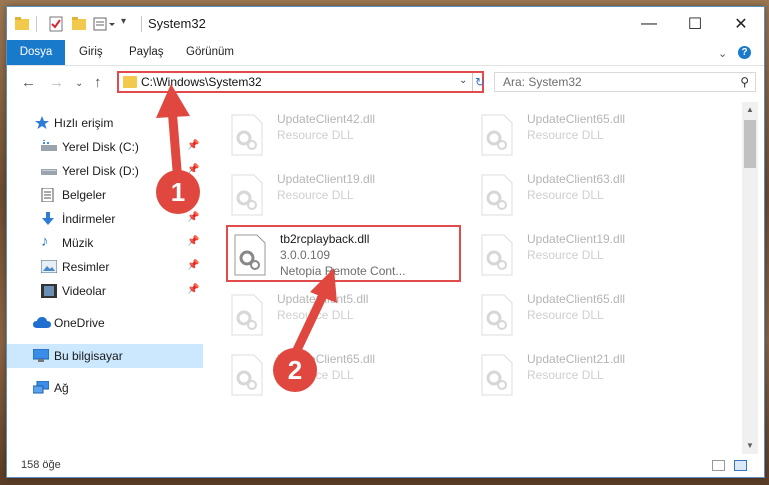  Describe the element at coordinates (246, 219) in the screenshot. I see `annotation-arrows` at that location.